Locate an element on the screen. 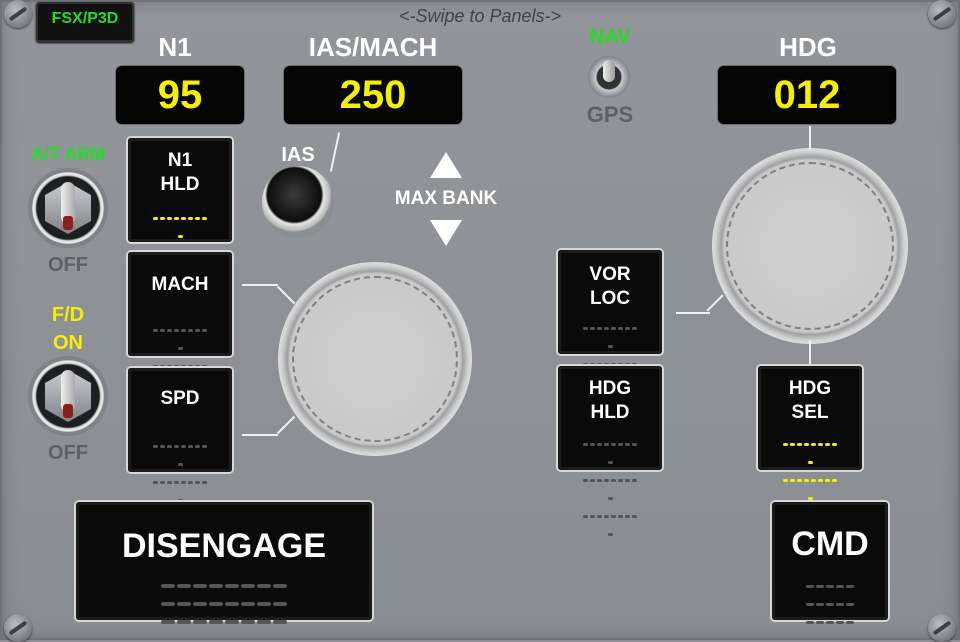  disengage-label: DISENGAGE is located at coordinates (224, 546).